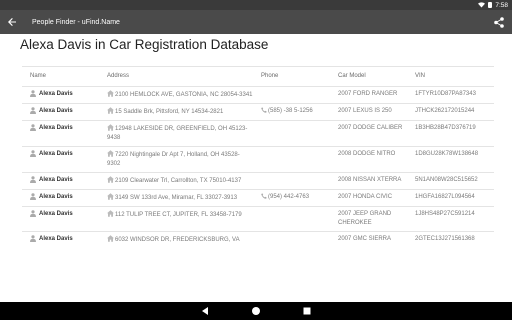 Image resolution: width=512 pixels, height=320 pixels. I want to click on share-icon, so click(499, 22).